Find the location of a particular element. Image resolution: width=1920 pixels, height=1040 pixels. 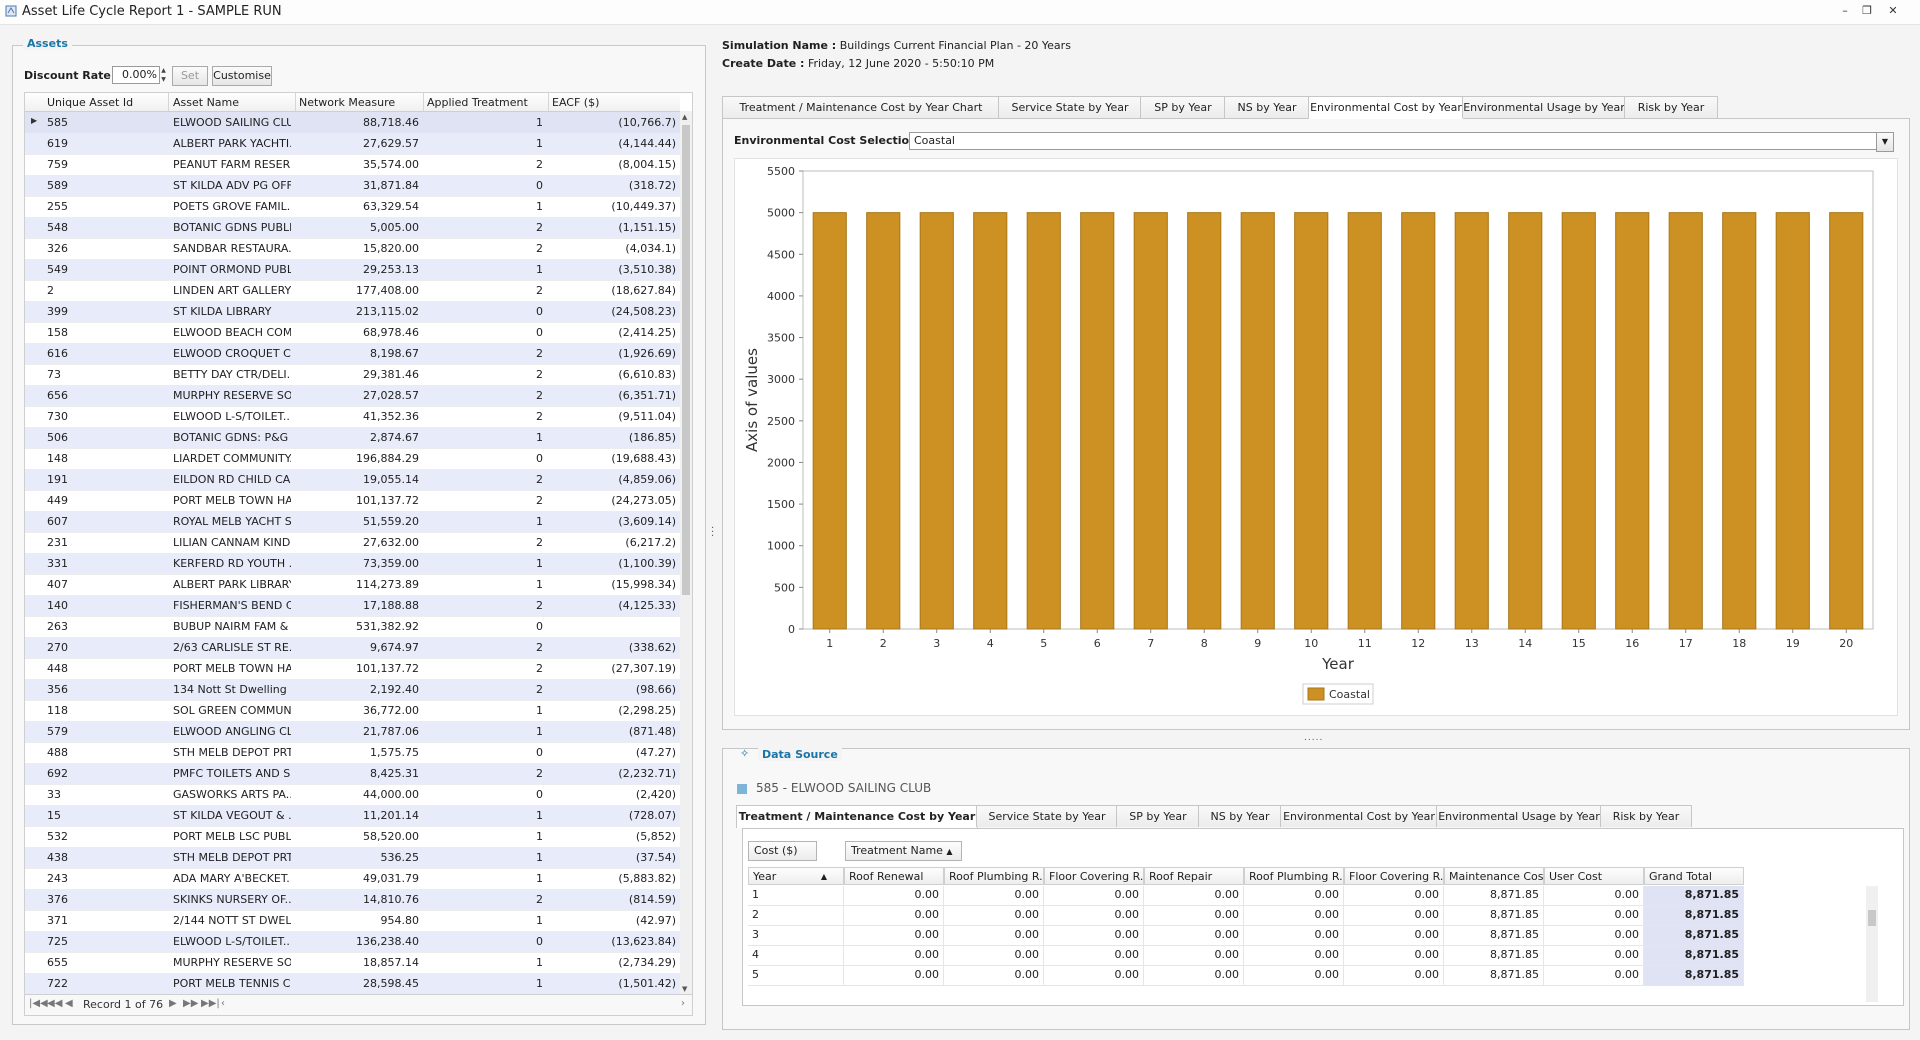

ds-tab-service-state: Service State by Year is located at coordinates (1047, 816).